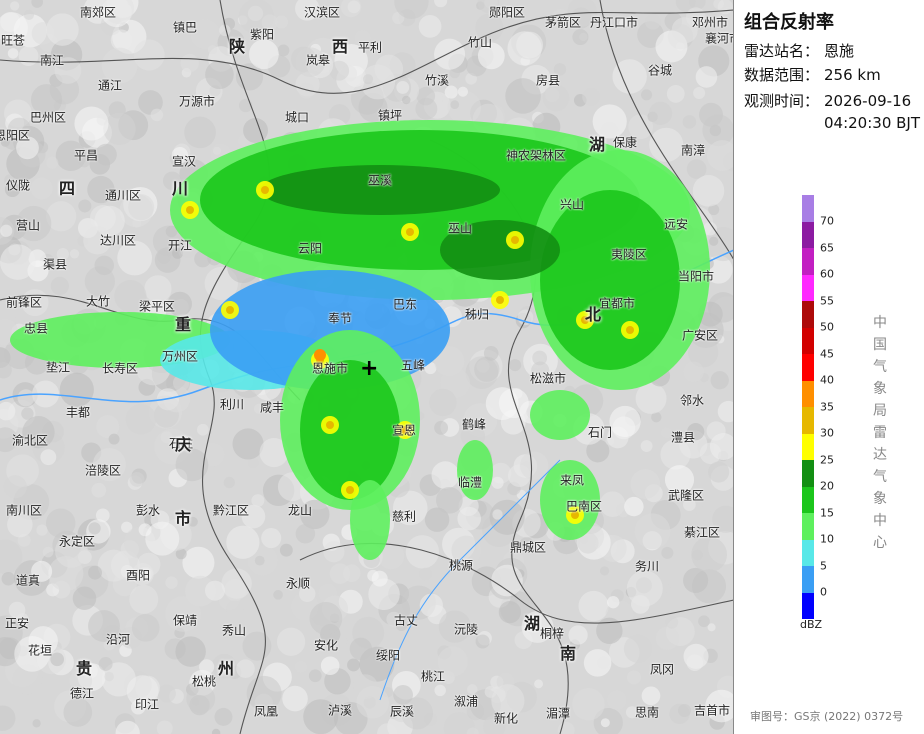 The height and width of the screenshot is (734, 924). I want to click on place-label: 渠县, so click(55, 264).